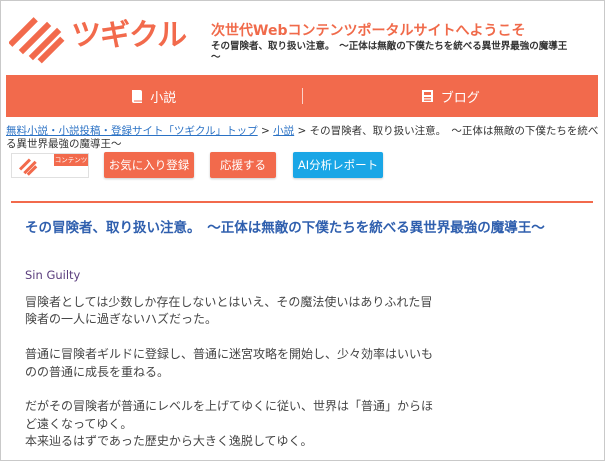  I want to click on badge-label: コンテンツ, so click(71, 160).